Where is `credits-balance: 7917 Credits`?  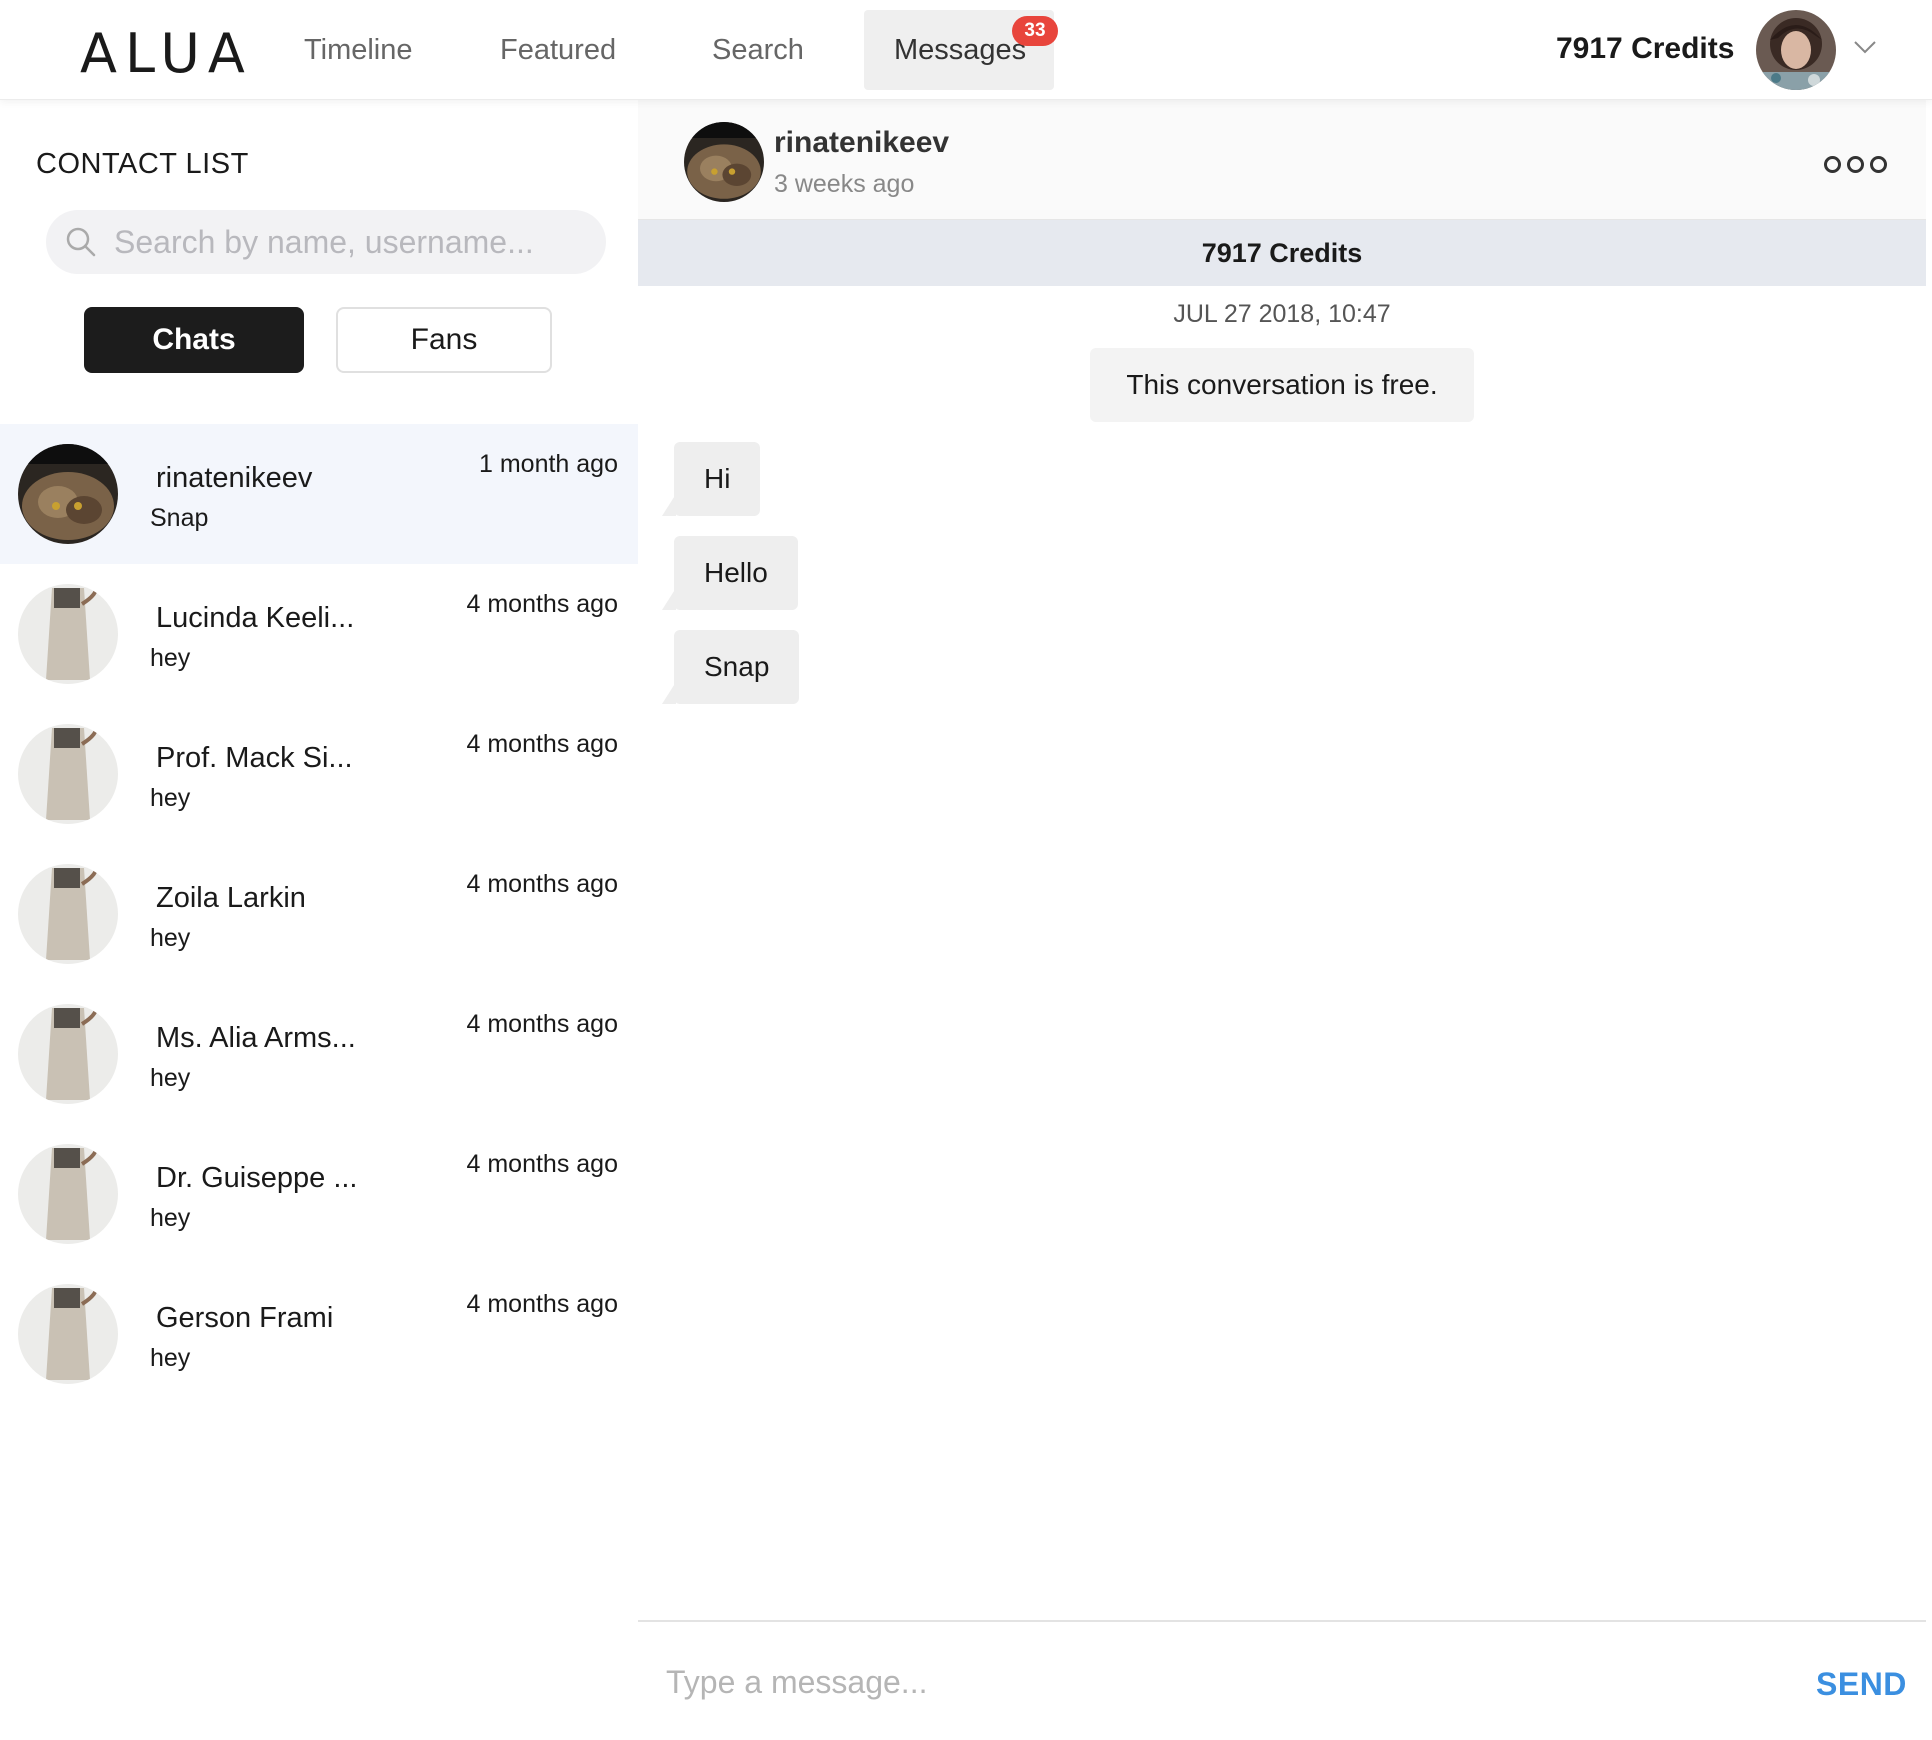
credits-balance: 7917 Credits is located at coordinates (1645, 49).